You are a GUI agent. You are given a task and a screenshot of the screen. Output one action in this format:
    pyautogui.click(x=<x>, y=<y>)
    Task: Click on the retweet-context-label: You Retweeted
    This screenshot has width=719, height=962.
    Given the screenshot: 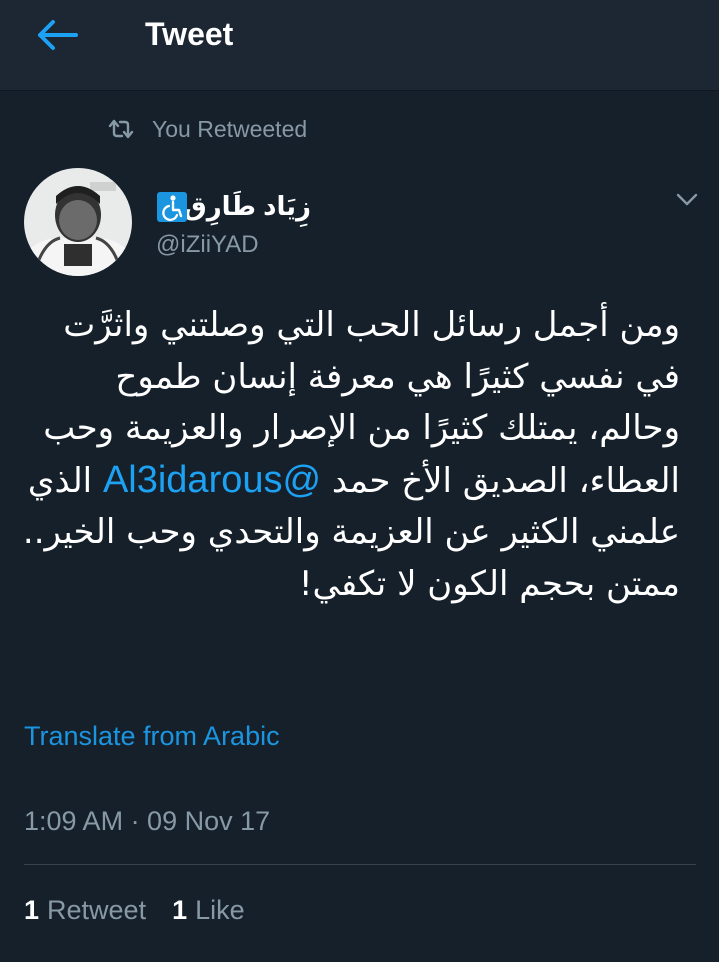 What is the action you would take?
    pyautogui.click(x=230, y=128)
    